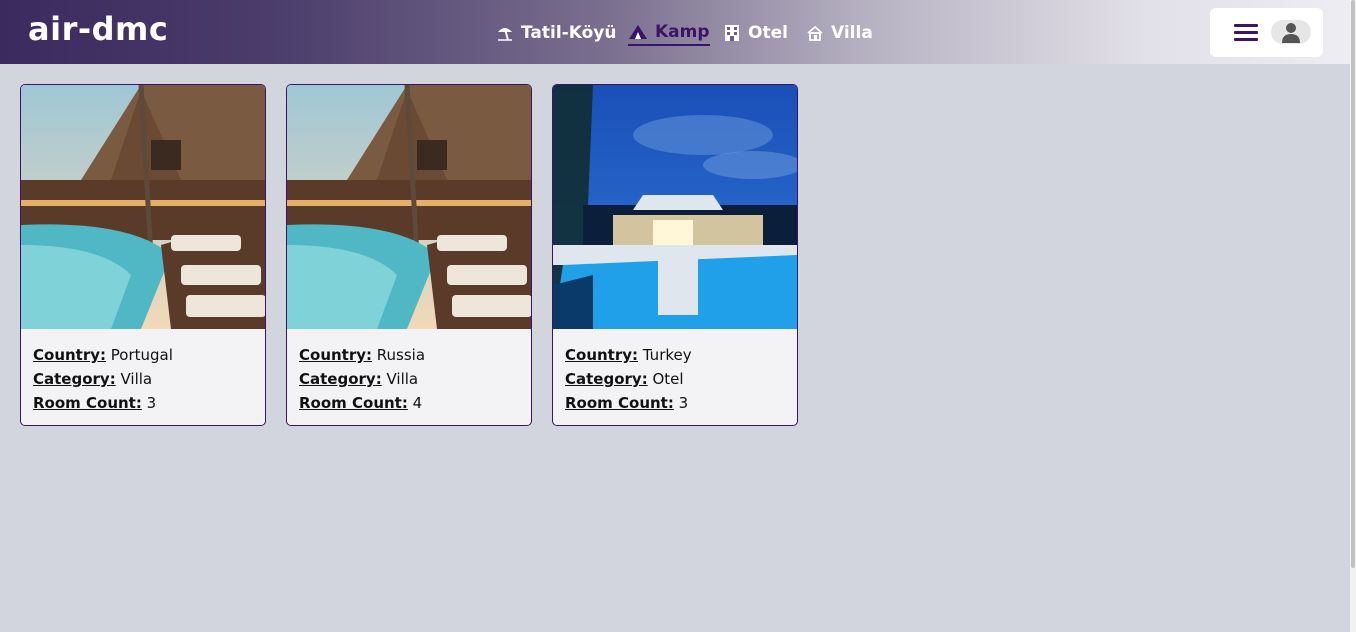 The width and height of the screenshot is (1356, 632). What do you see at coordinates (675, 207) in the screenshot?
I see `night-hotel-pool-photo` at bounding box center [675, 207].